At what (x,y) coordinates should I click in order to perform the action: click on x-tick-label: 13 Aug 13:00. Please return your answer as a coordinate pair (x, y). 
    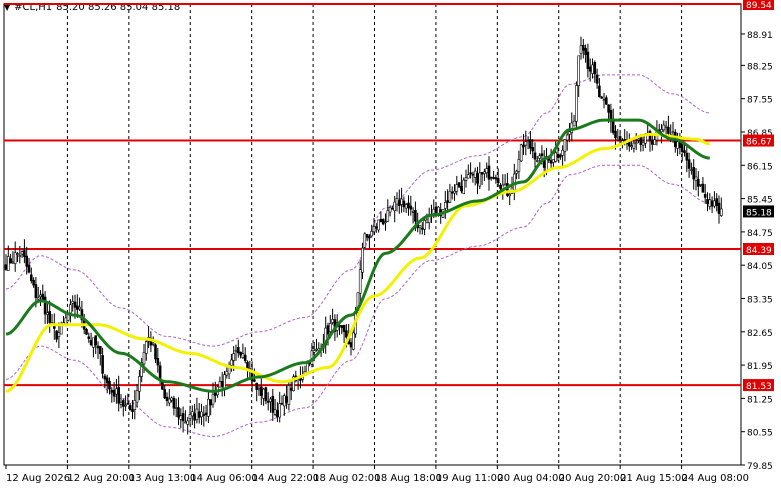
    Looking at the image, I should click on (162, 478).